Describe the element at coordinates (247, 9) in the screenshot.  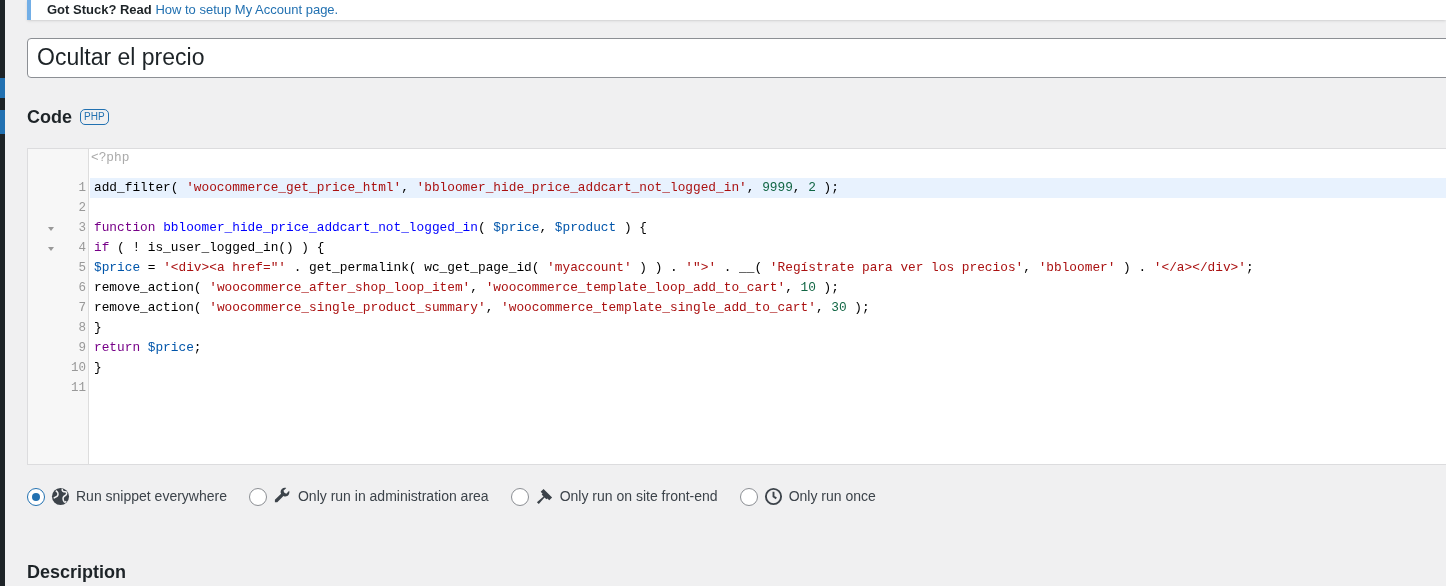
I see `help-link: How to setup My Account page.` at that location.